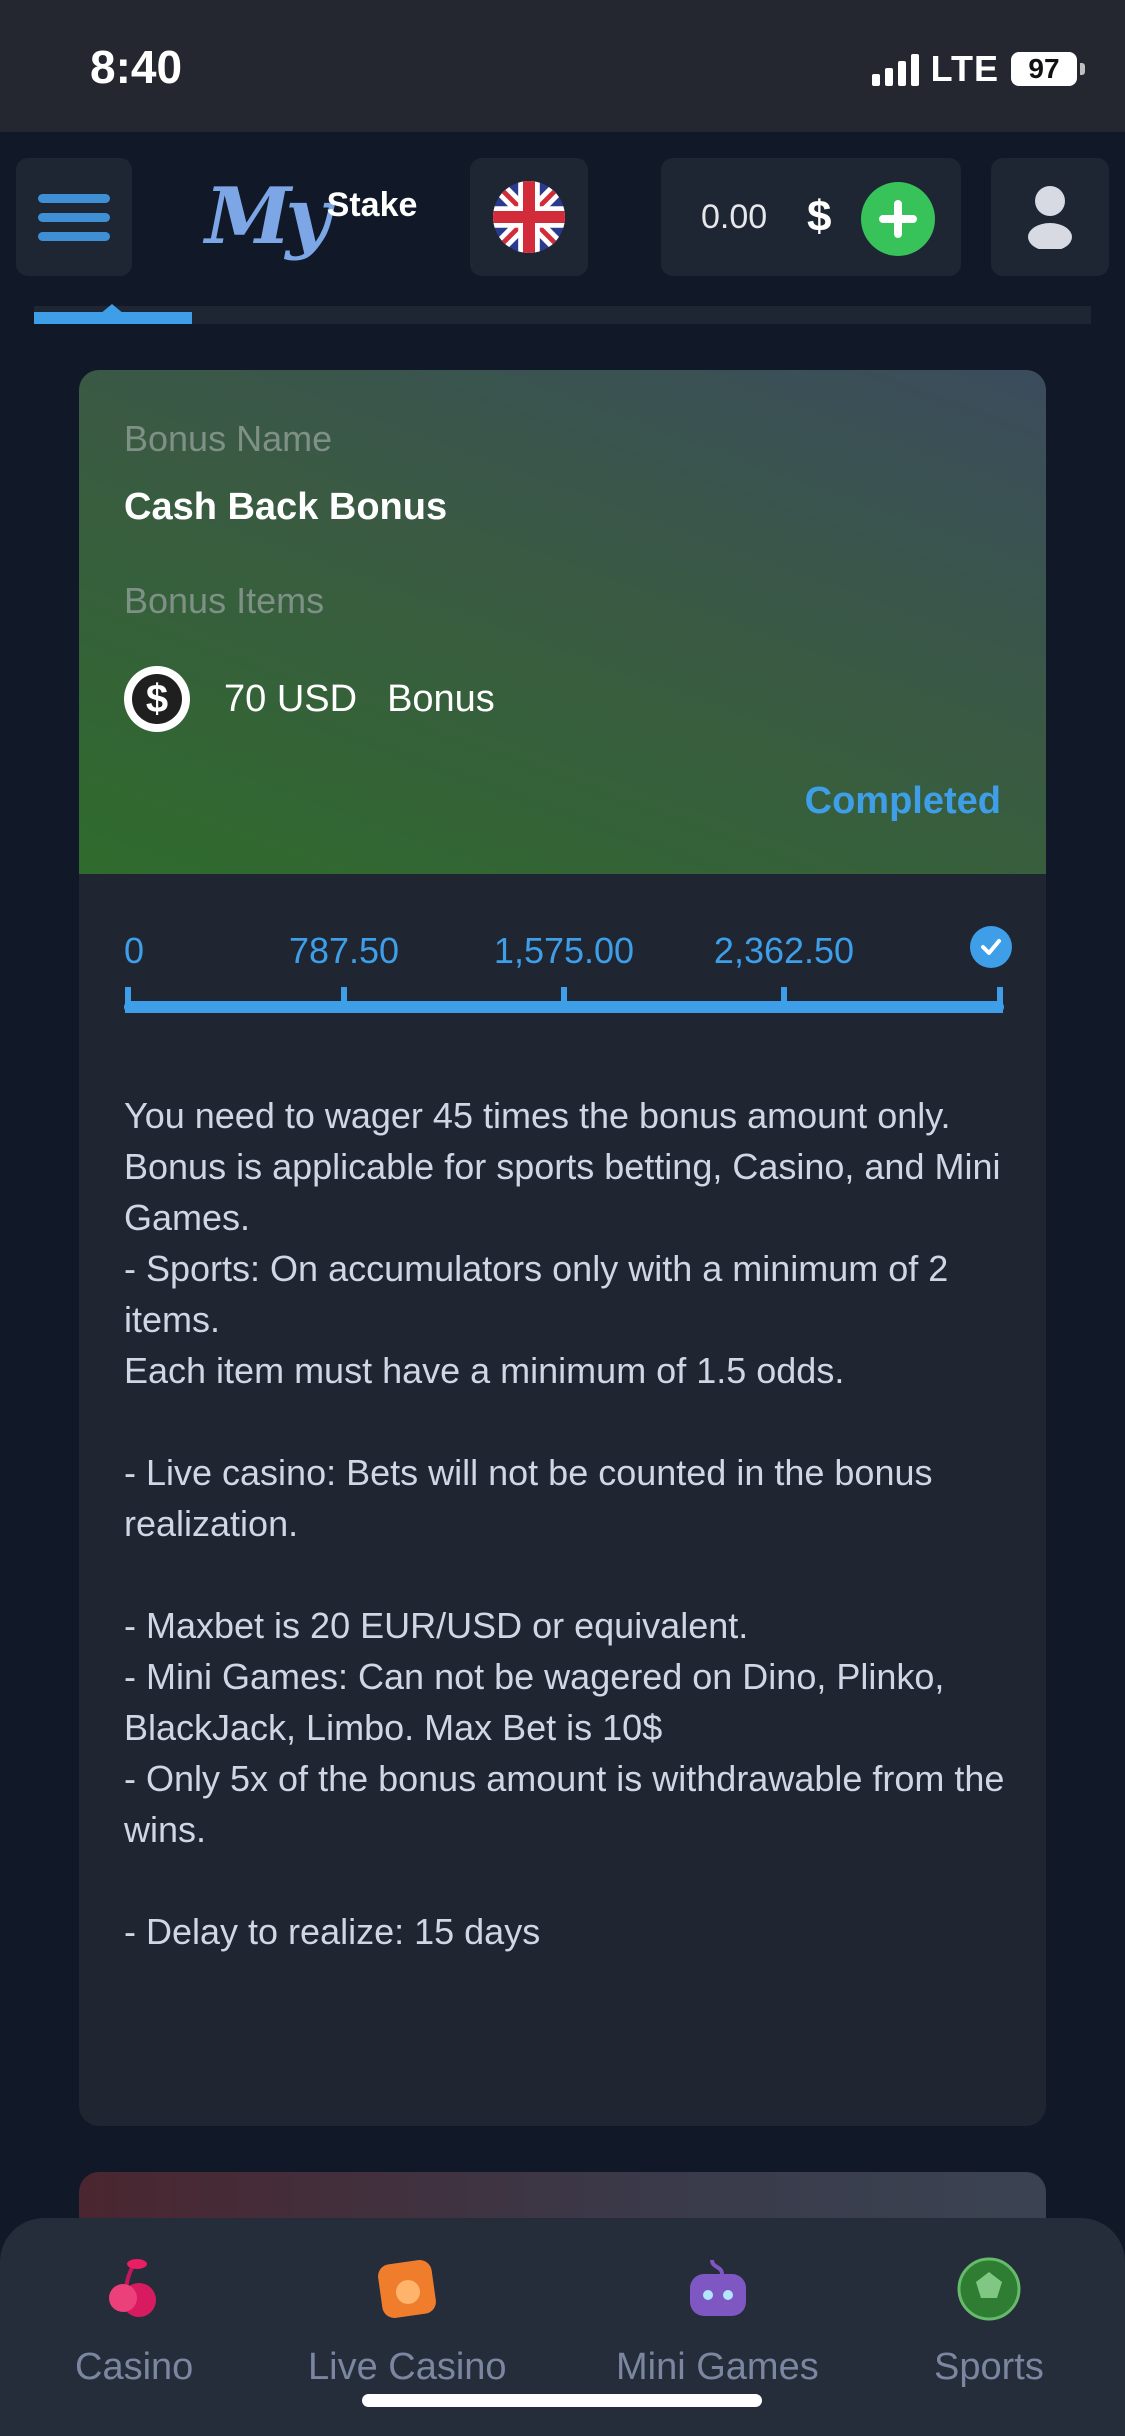  Describe the element at coordinates (228, 438) in the screenshot. I see `bonus-name-label: Bonus Name` at that location.